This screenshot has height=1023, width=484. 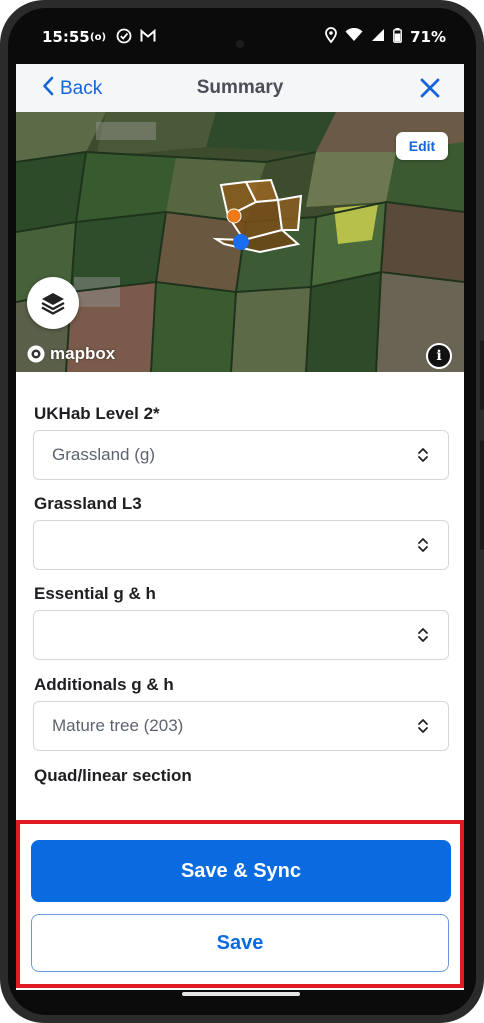 I want to click on ukhab-level2-select: Grassland (g), so click(x=241, y=455).